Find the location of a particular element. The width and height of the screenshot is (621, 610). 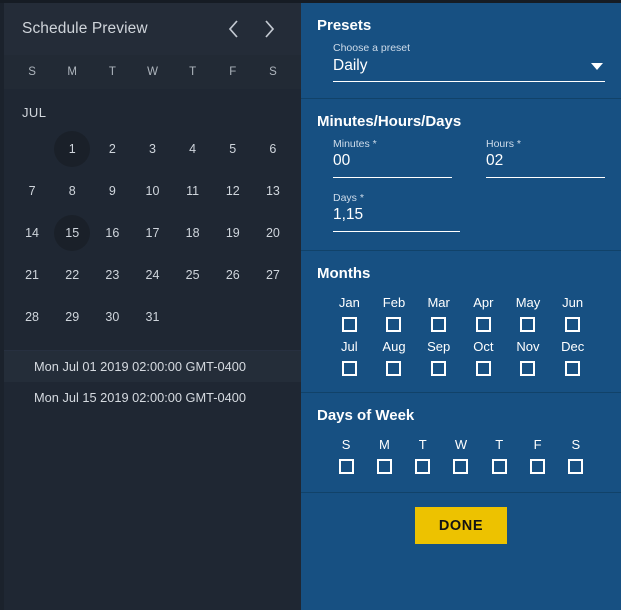

calendar-day-label: 27 is located at coordinates (272, 275).